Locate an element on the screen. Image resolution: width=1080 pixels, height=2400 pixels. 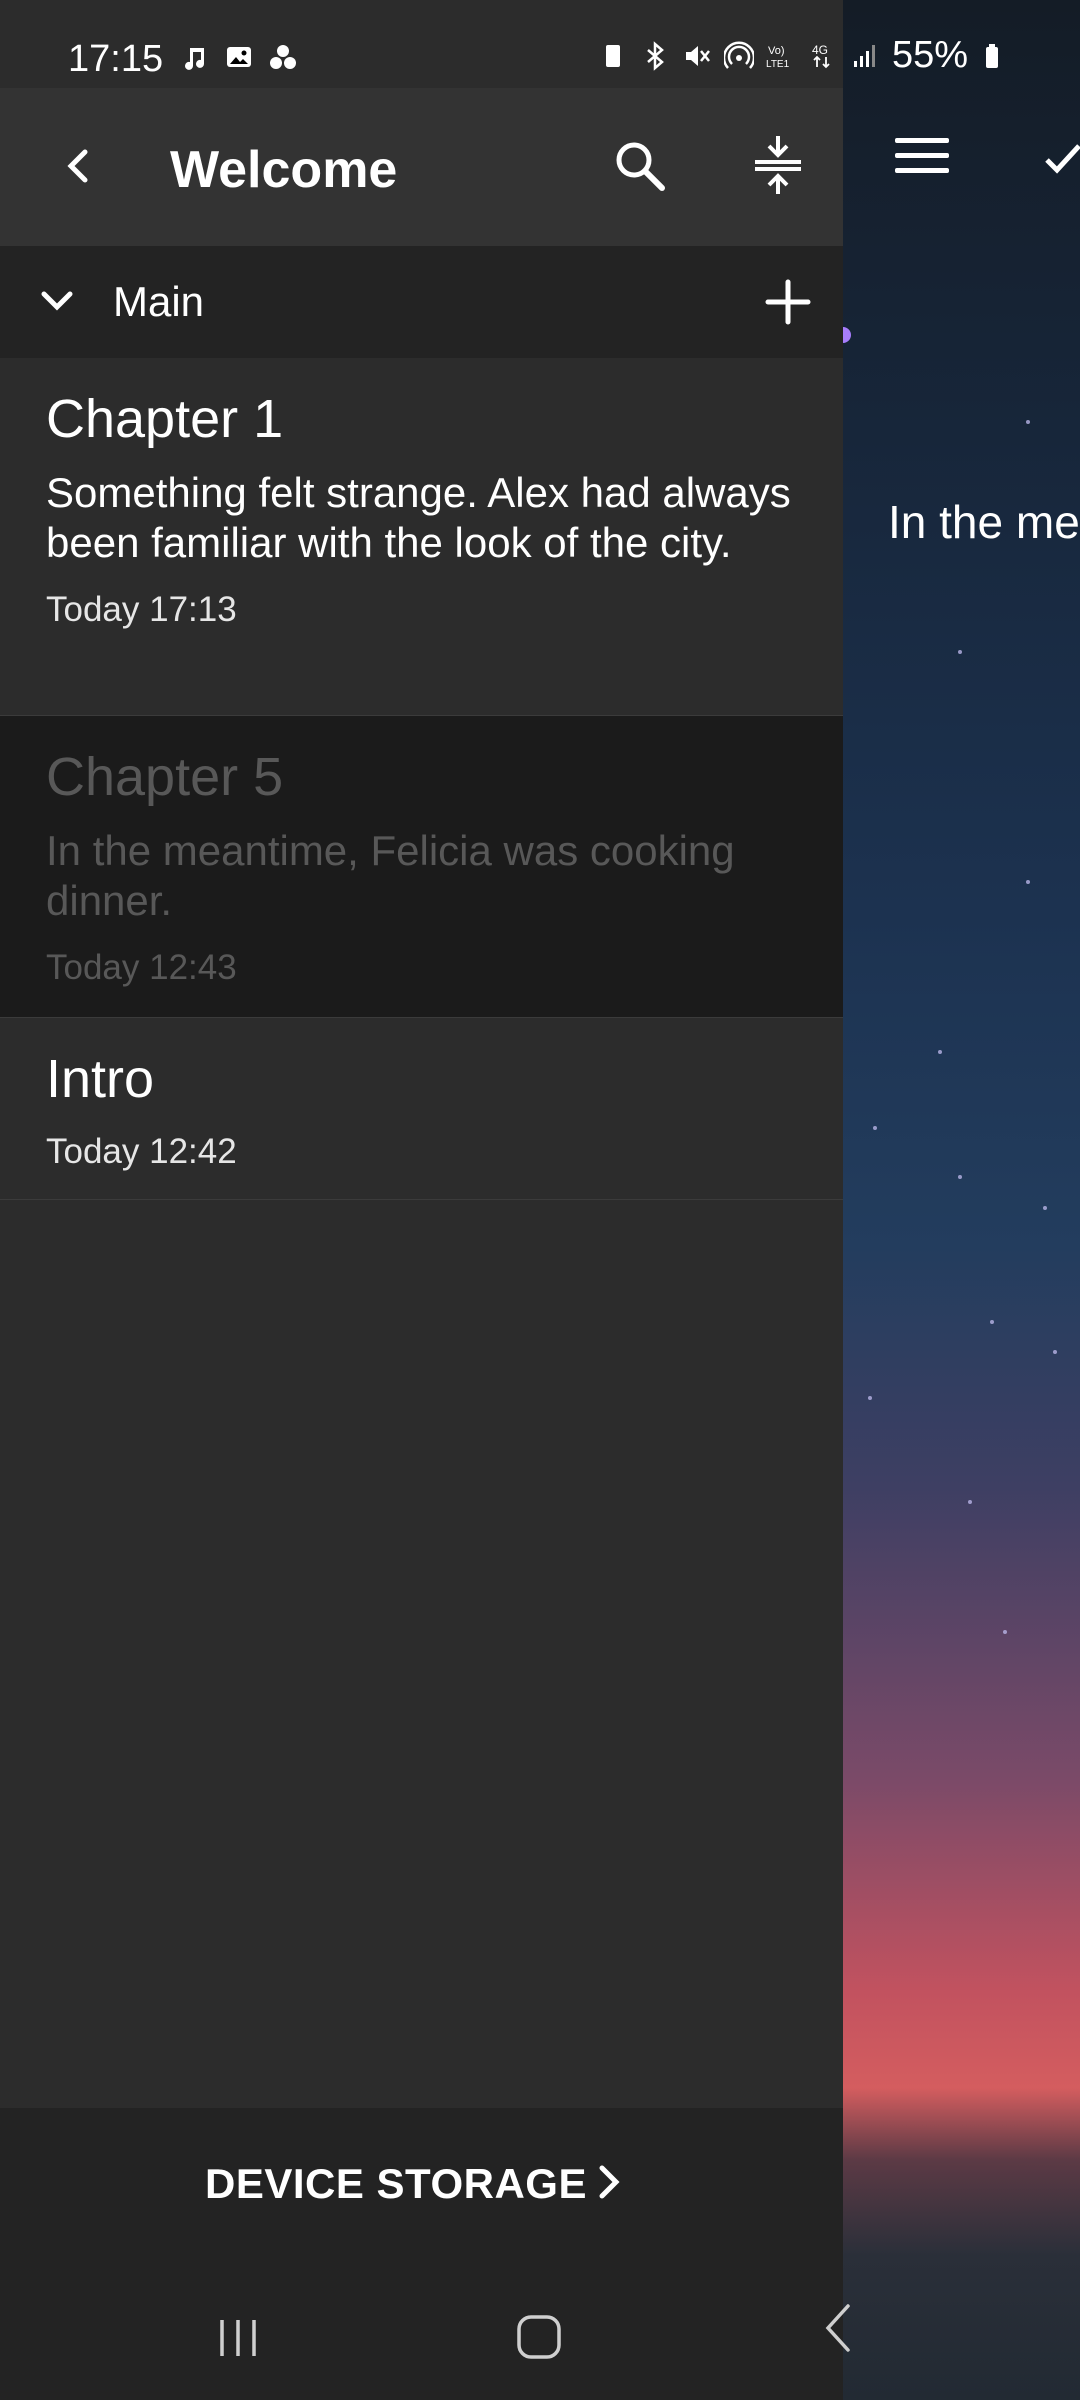
note-timestamp: Today 12:42 is located at coordinates (141, 1151).